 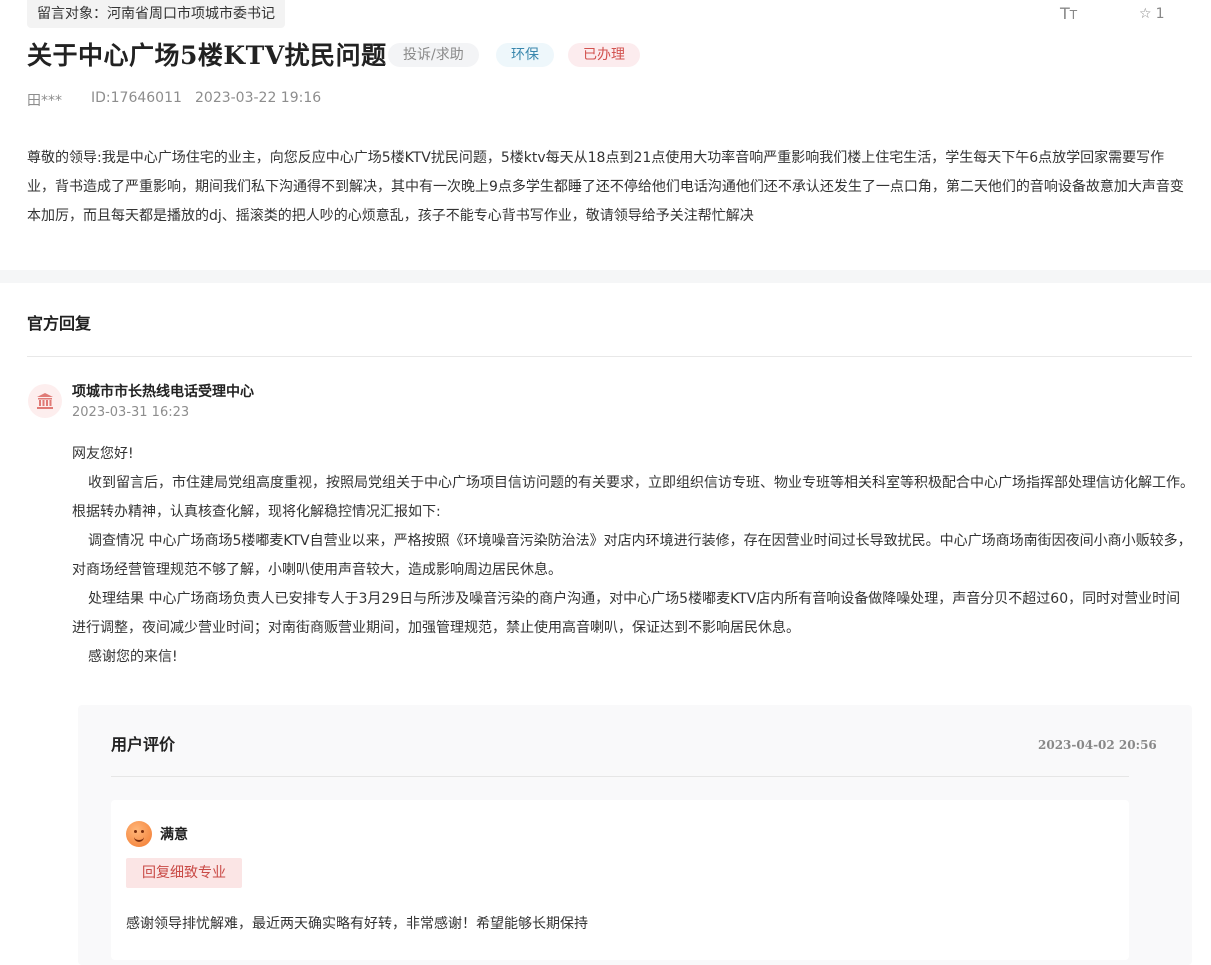 What do you see at coordinates (139, 834) in the screenshot?
I see `smile-face-icon` at bounding box center [139, 834].